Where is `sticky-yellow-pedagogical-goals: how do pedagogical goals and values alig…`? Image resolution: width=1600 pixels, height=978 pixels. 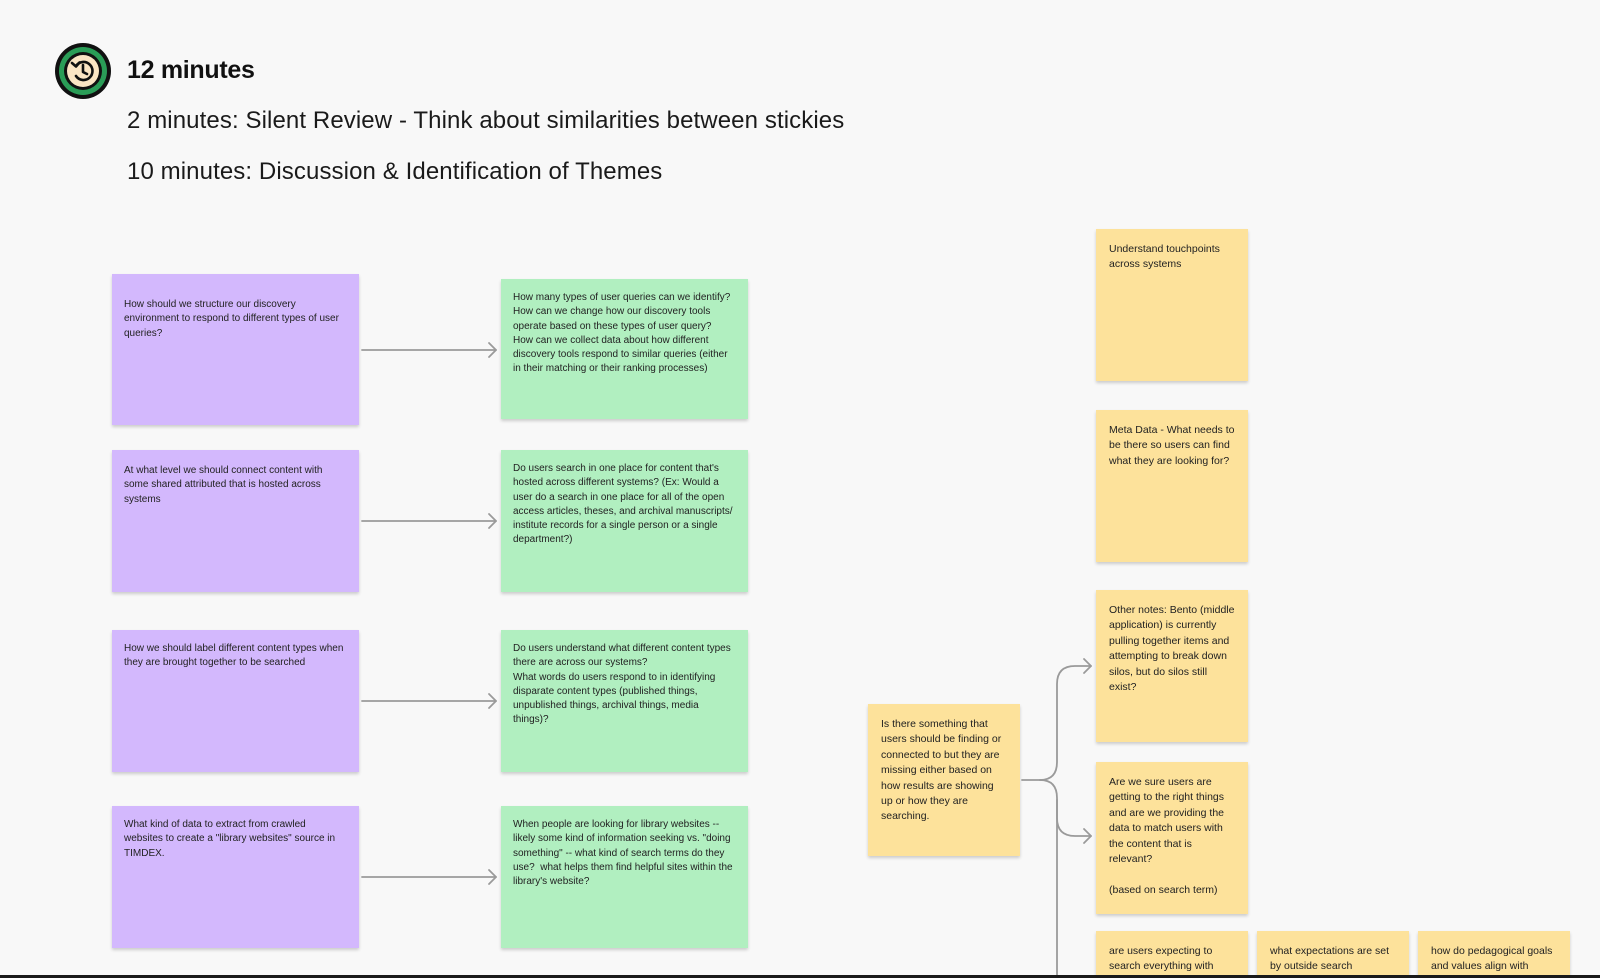 sticky-yellow-pedagogical-goals: how do pedagogical goals and values alig… is located at coordinates (1494, 954).